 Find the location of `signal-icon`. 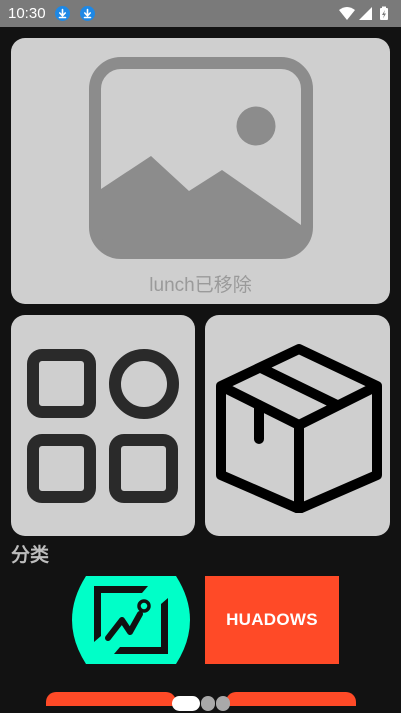

signal-icon is located at coordinates (365, 13).